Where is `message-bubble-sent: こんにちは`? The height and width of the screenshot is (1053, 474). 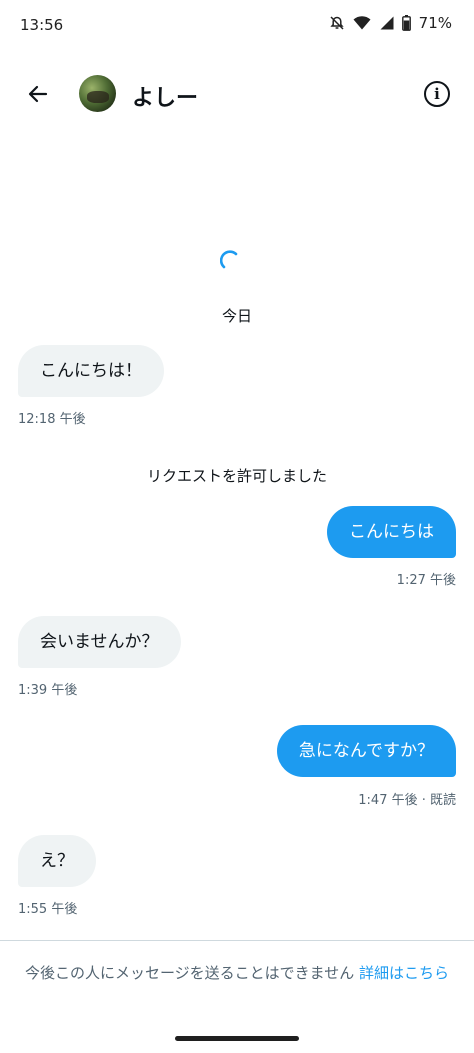 message-bubble-sent: こんにちは is located at coordinates (391, 532).